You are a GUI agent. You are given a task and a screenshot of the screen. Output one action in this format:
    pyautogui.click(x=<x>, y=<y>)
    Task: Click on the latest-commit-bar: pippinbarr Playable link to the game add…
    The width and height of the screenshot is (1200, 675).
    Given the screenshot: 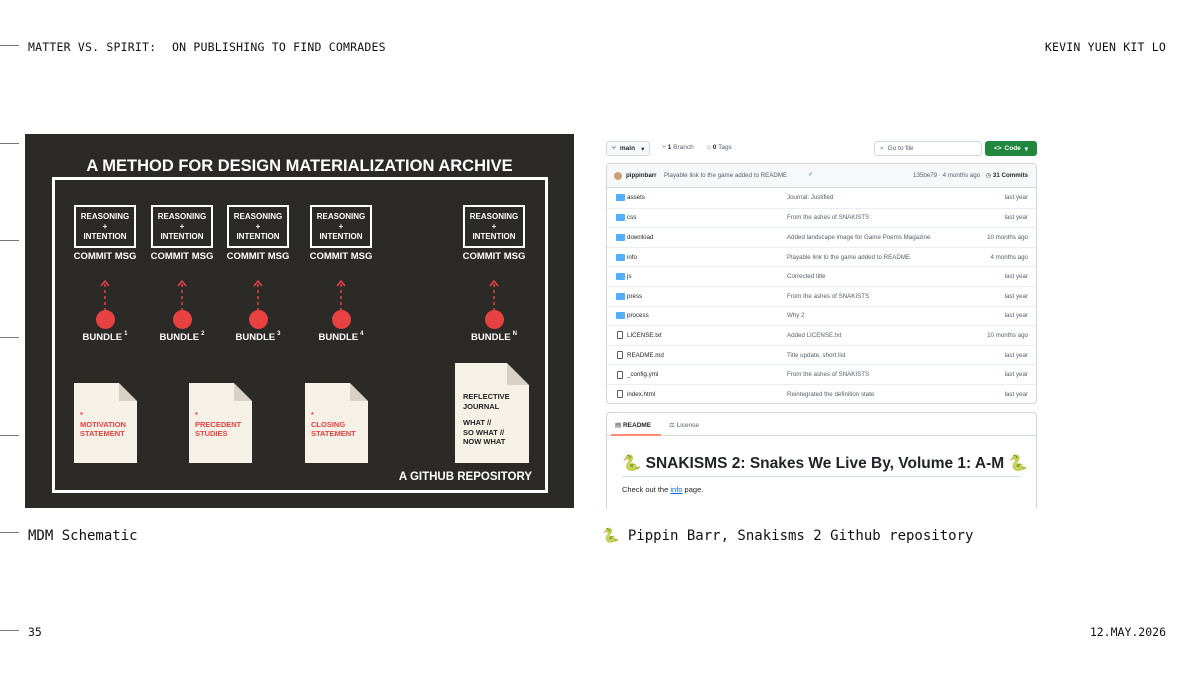 What is the action you would take?
    pyautogui.click(x=821, y=176)
    